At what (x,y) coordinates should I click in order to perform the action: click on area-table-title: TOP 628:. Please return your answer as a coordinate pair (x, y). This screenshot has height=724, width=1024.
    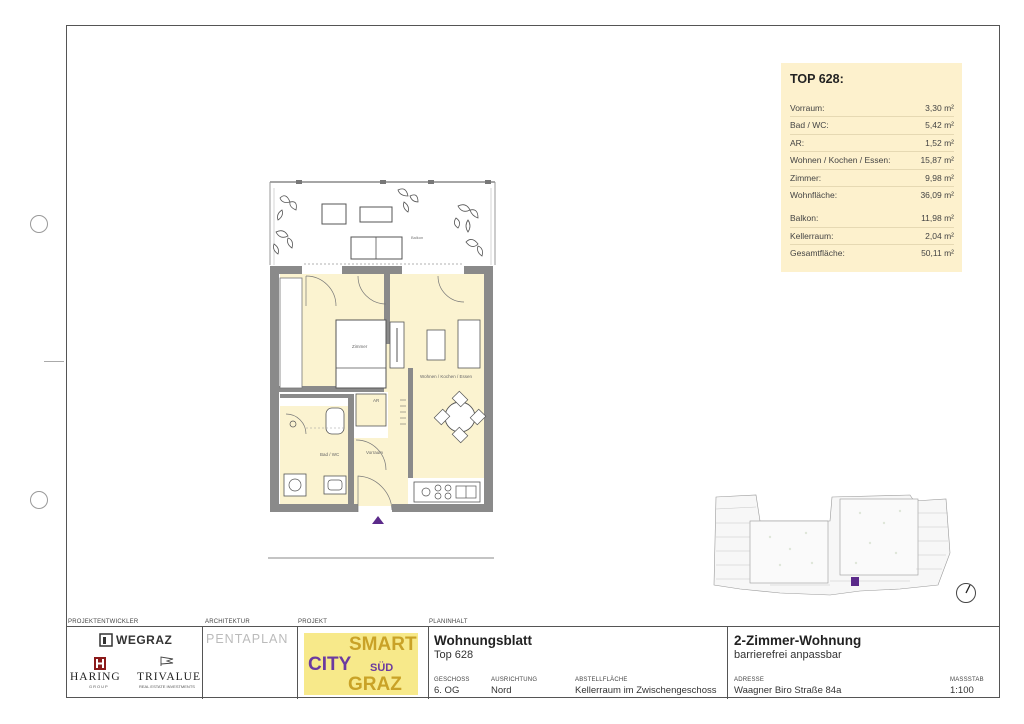
    Looking at the image, I should click on (817, 79).